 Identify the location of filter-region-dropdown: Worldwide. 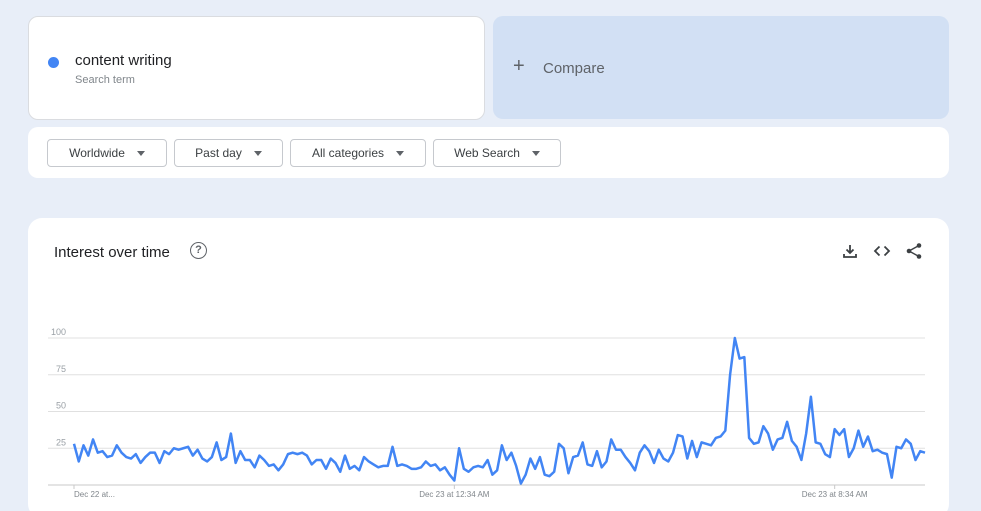
(107, 153).